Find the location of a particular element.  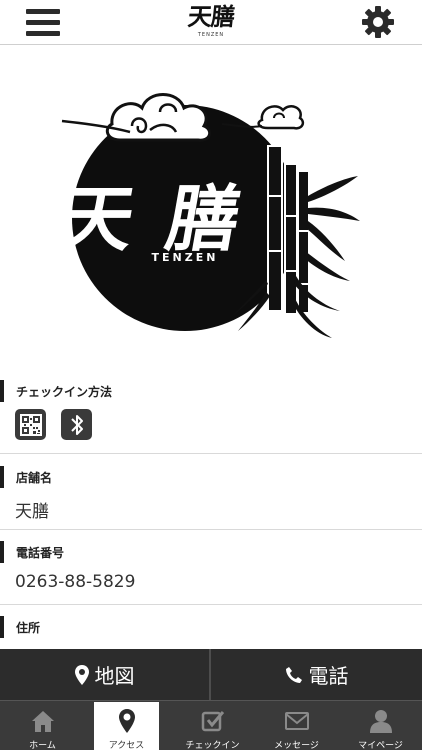

address-section: 住所 is located at coordinates (211, 633).